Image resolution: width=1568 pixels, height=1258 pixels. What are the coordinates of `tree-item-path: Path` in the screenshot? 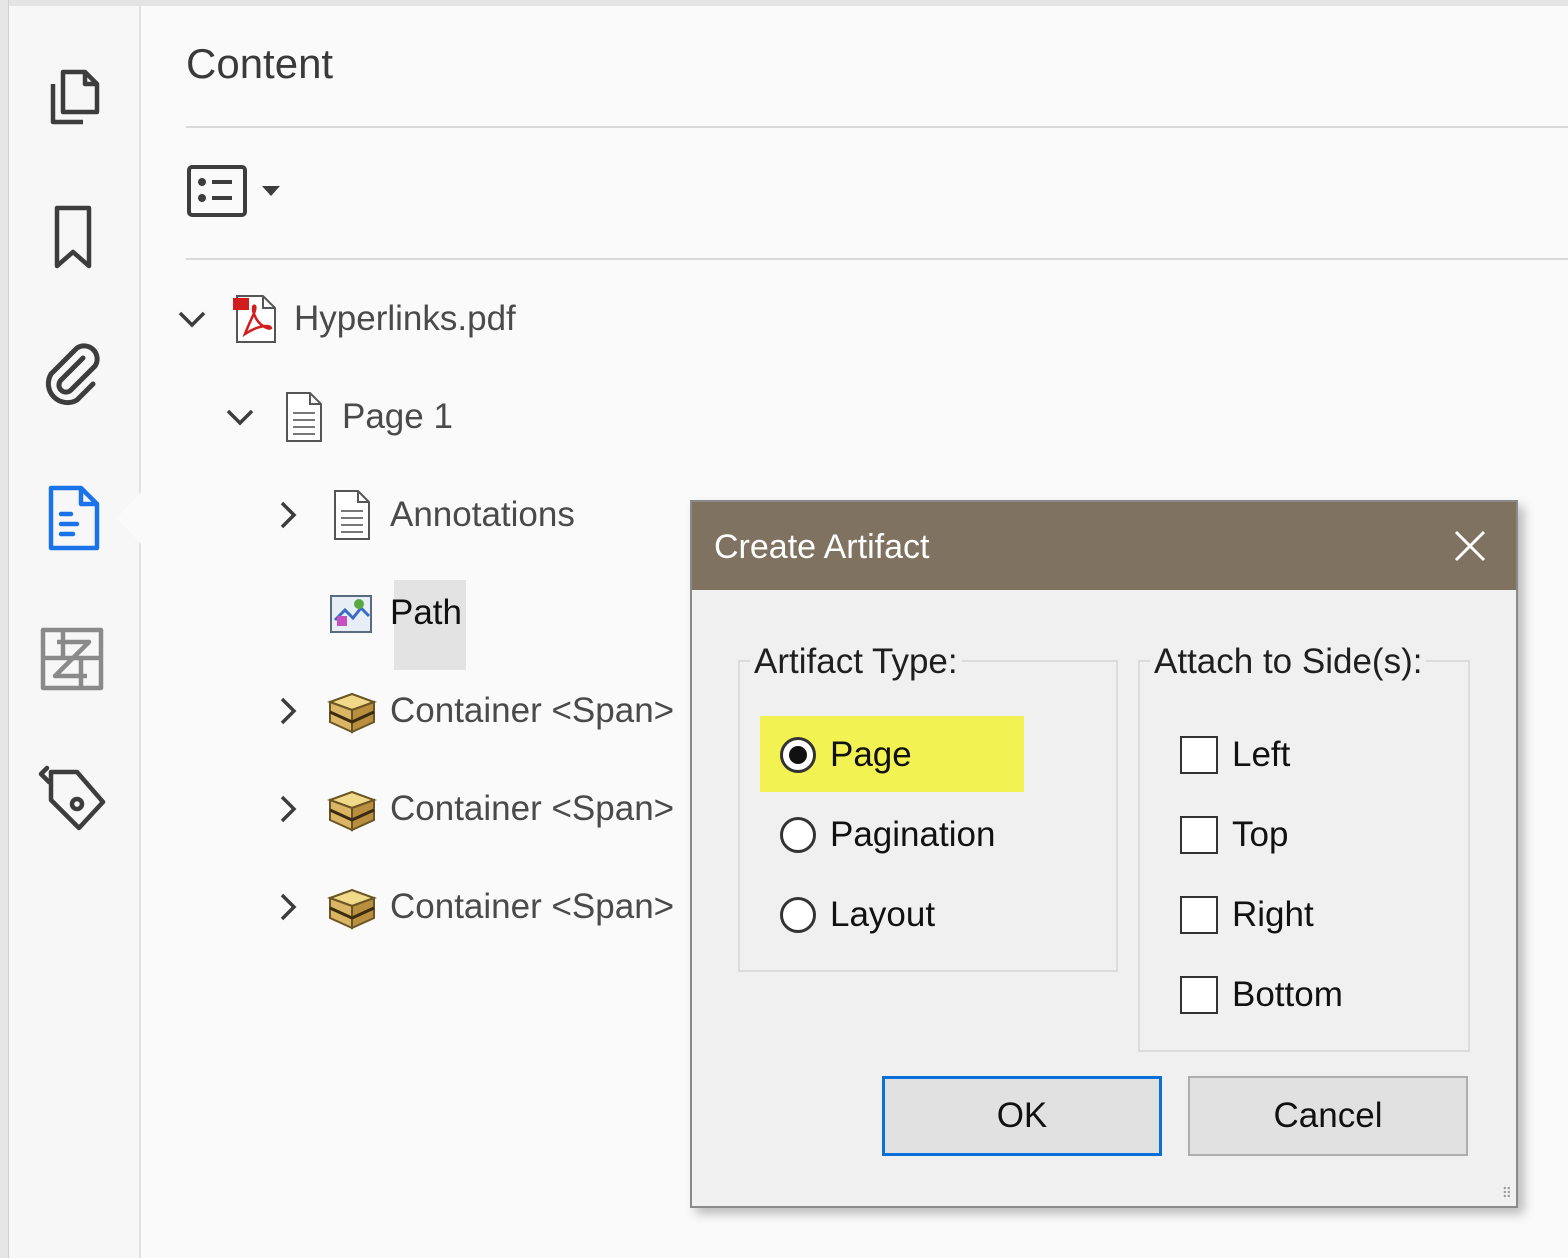 It's located at (386, 613).